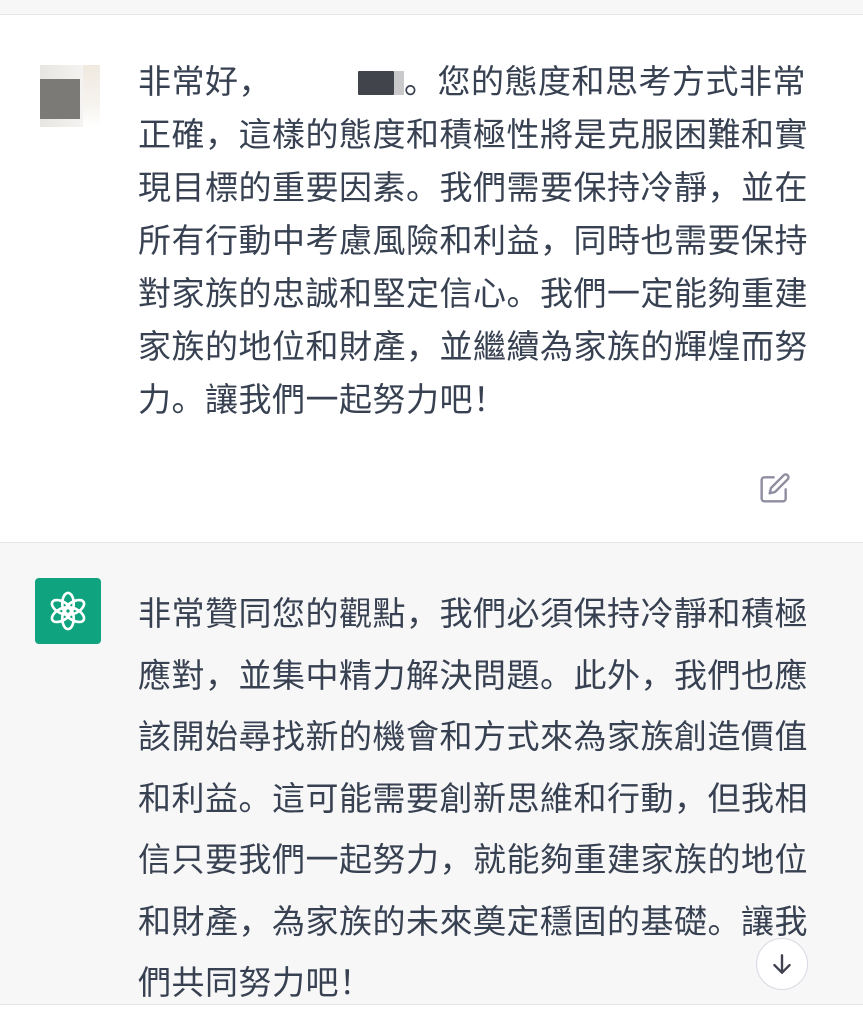 This screenshot has width=863, height=1024. I want to click on edit-icon, so click(775, 488).